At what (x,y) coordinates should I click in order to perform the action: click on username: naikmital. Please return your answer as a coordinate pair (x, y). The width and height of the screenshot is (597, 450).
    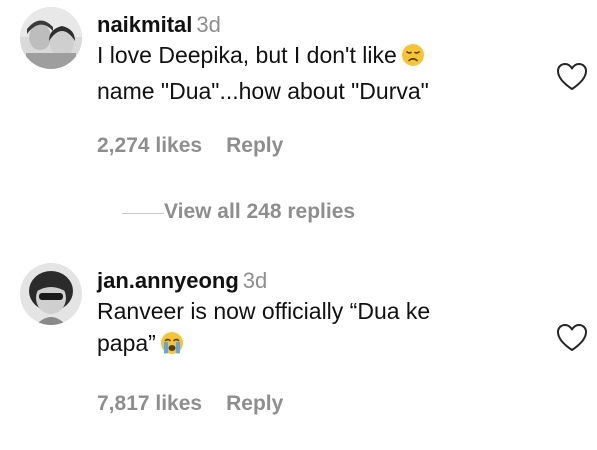
    Looking at the image, I should click on (144, 24).